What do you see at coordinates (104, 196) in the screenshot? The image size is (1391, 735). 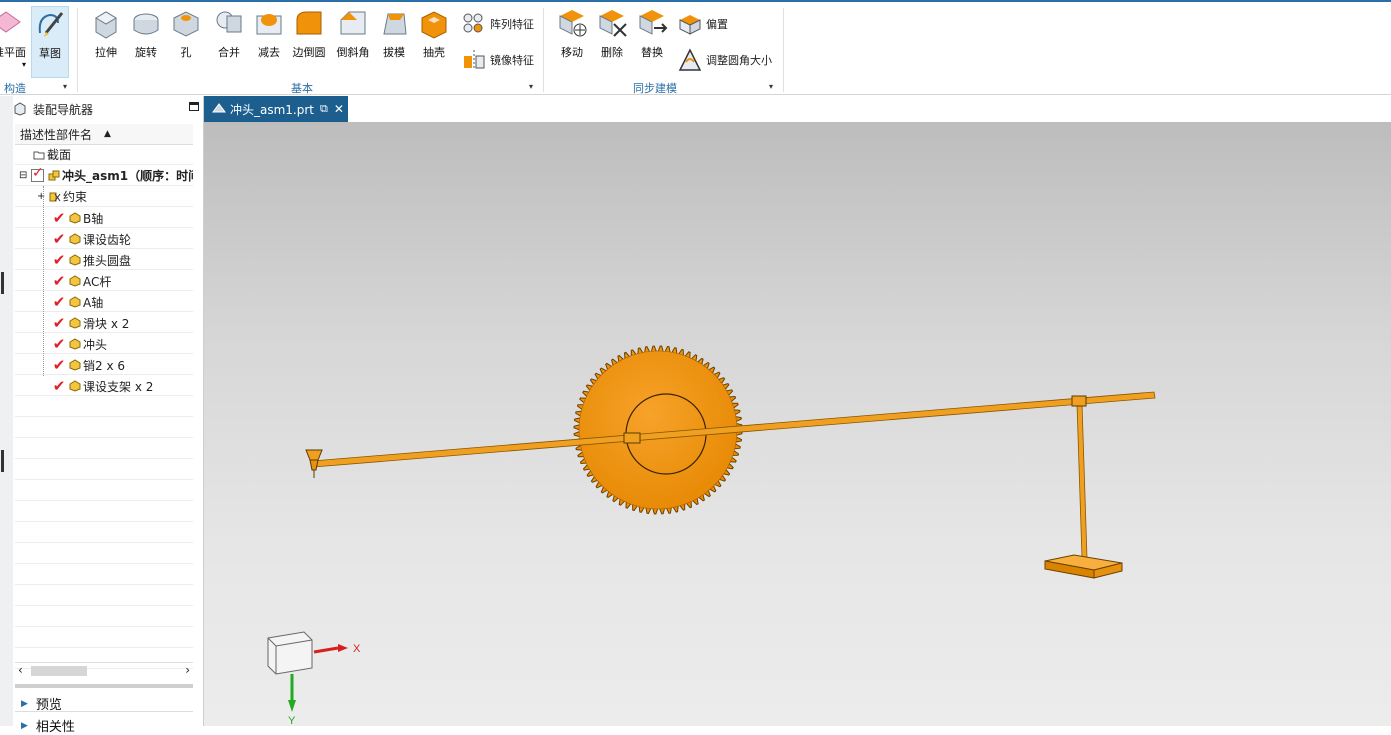 I see `tree-item-constraints: + 约束` at bounding box center [104, 196].